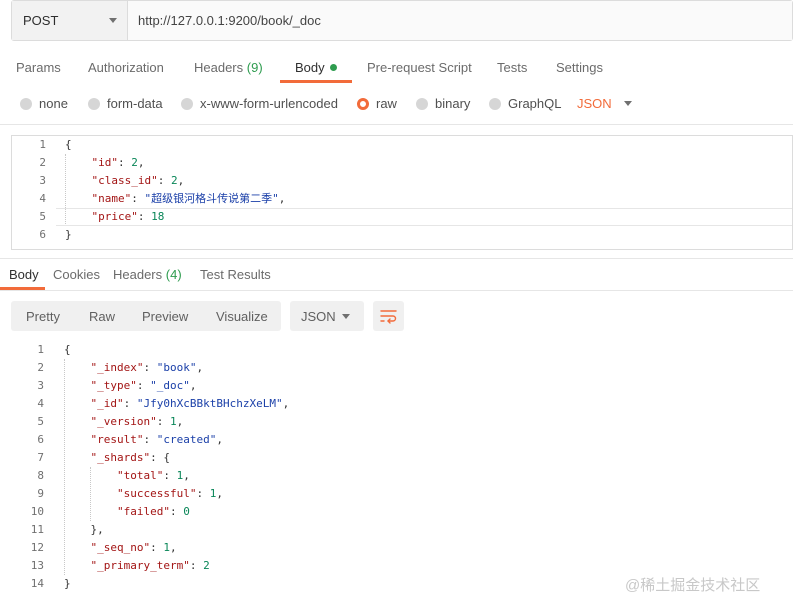 Image resolution: width=793 pixels, height=612 pixels. I want to click on method-select: POST, so click(70, 20).